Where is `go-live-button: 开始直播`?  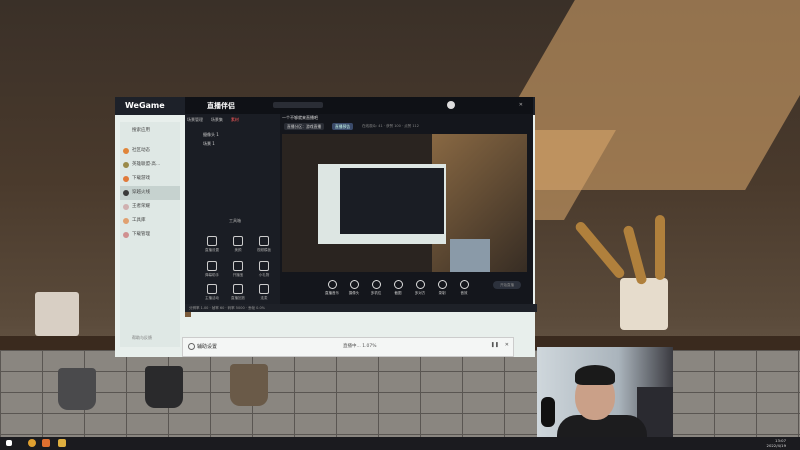
go-live-button: 开始直播 is located at coordinates (507, 285).